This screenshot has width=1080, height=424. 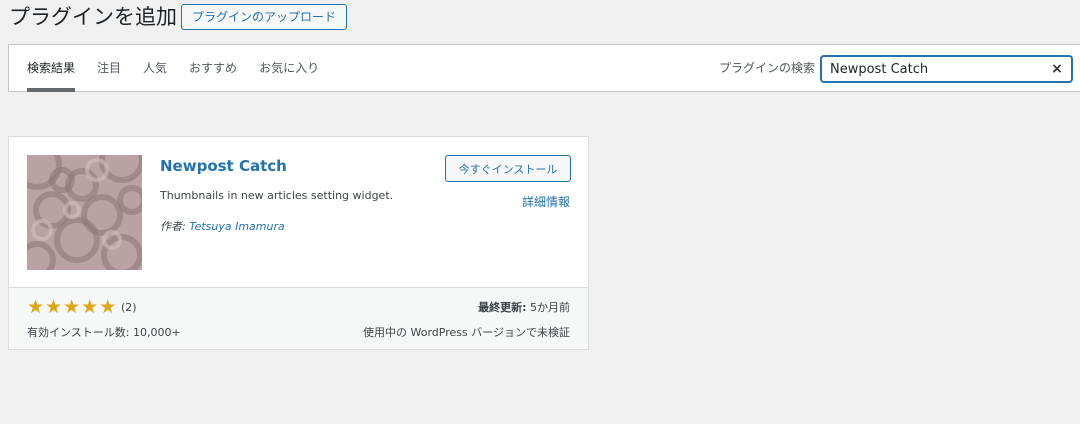 I want to click on last-updated: 最終更新: 5か月前, so click(x=524, y=307).